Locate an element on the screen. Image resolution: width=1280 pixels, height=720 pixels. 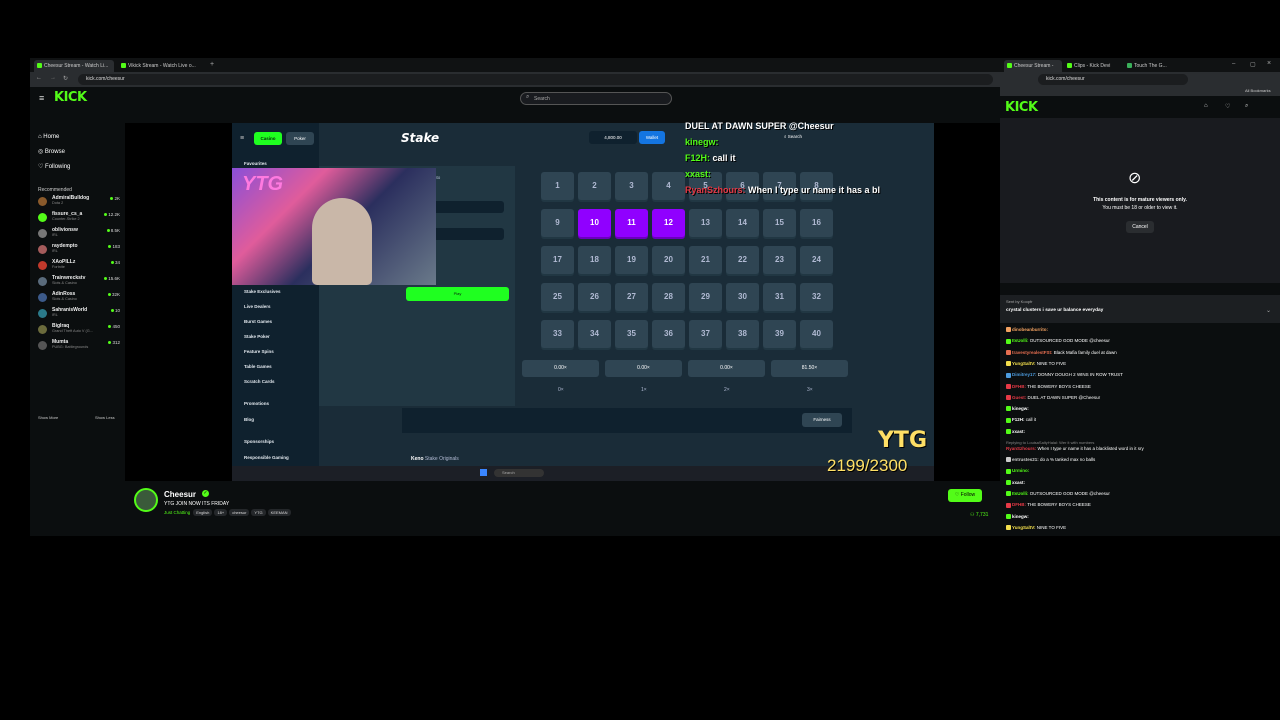
back-icon: ← is located at coordinates (39, 78).